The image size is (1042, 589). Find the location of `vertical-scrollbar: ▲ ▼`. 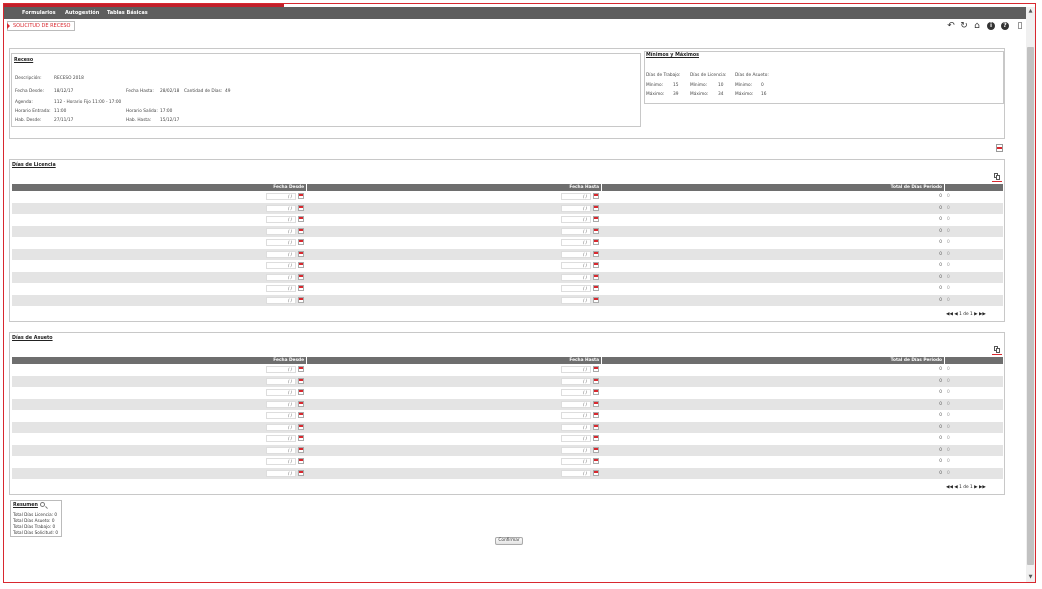

vertical-scrollbar: ▲ ▼ is located at coordinates (1030, 294).